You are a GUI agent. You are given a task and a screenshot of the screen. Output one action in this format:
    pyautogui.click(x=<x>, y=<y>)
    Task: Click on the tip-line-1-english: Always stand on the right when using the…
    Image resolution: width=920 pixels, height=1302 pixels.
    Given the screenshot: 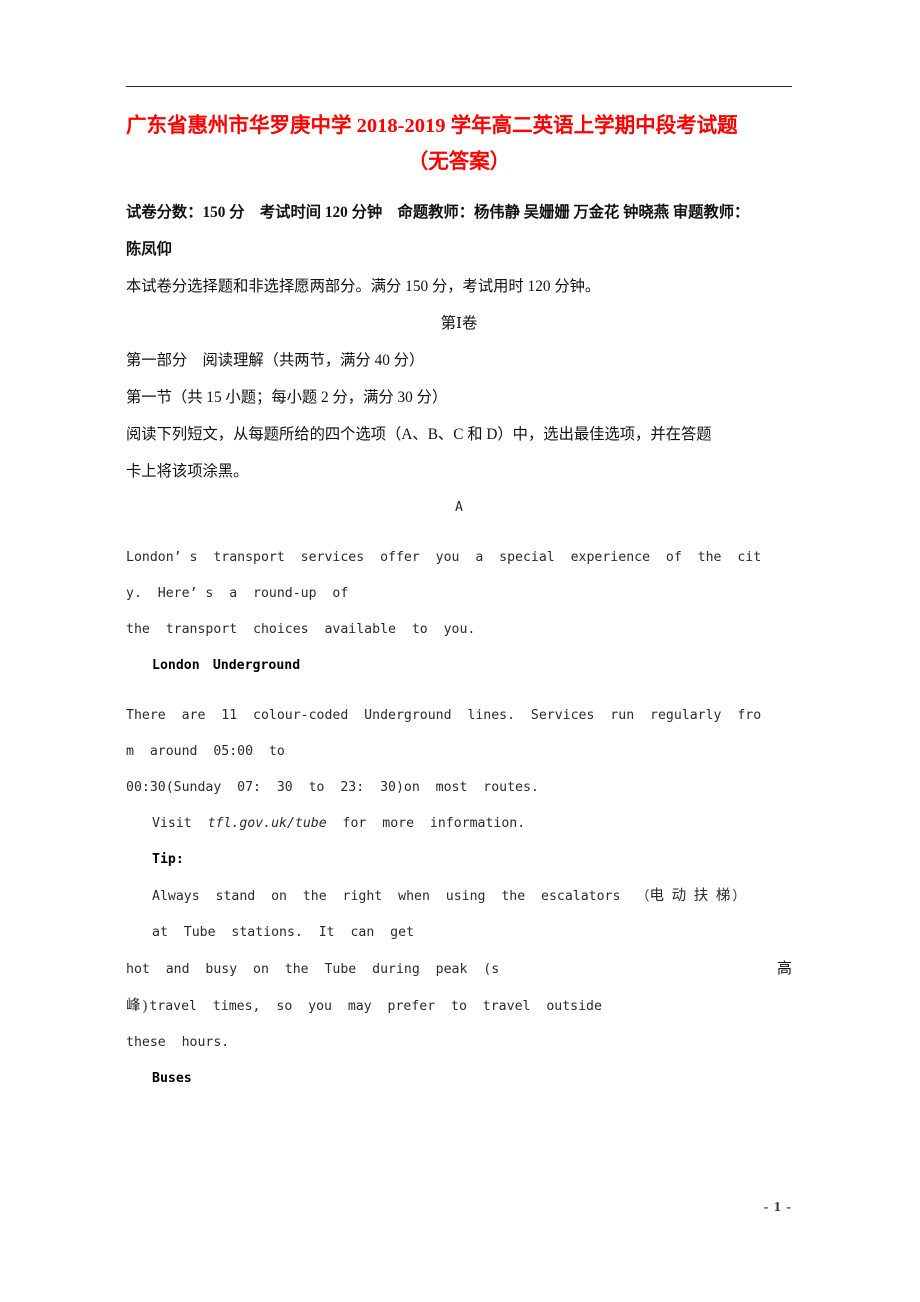 What is the action you would take?
    pyautogui.click(x=401, y=896)
    